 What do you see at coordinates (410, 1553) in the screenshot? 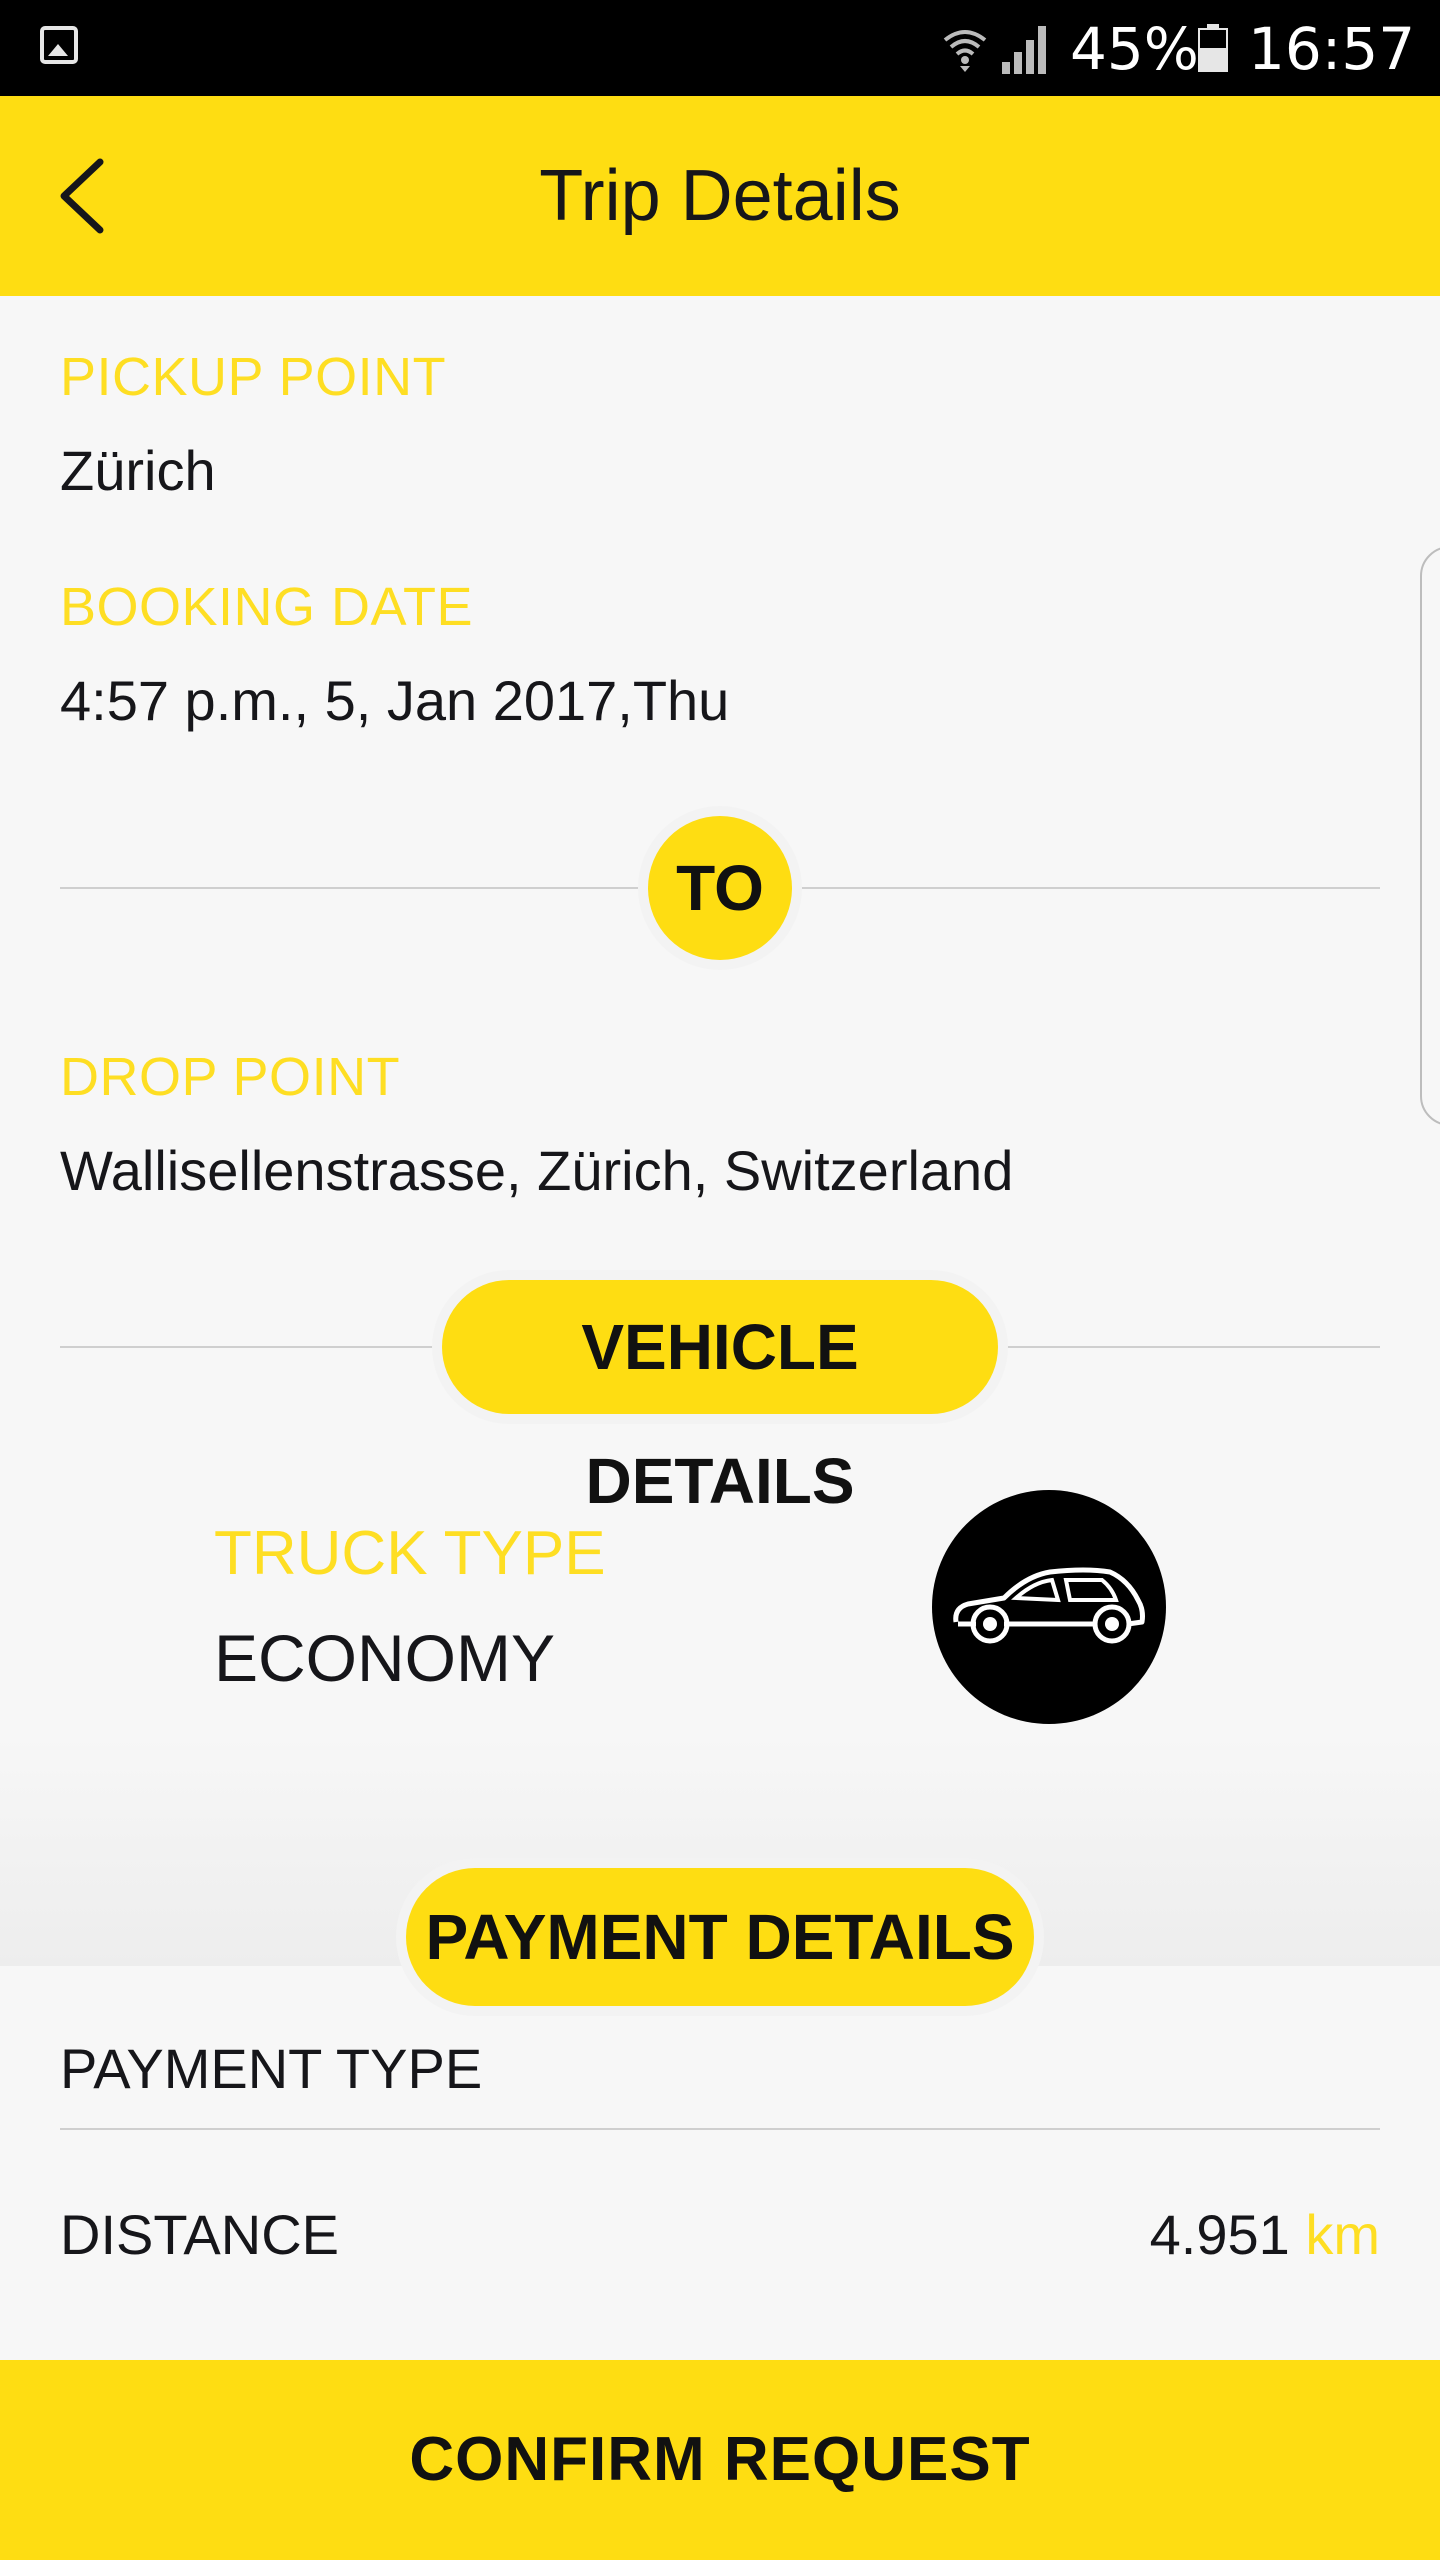
I see `truck-type-label: TRUCK TYPE` at bounding box center [410, 1553].